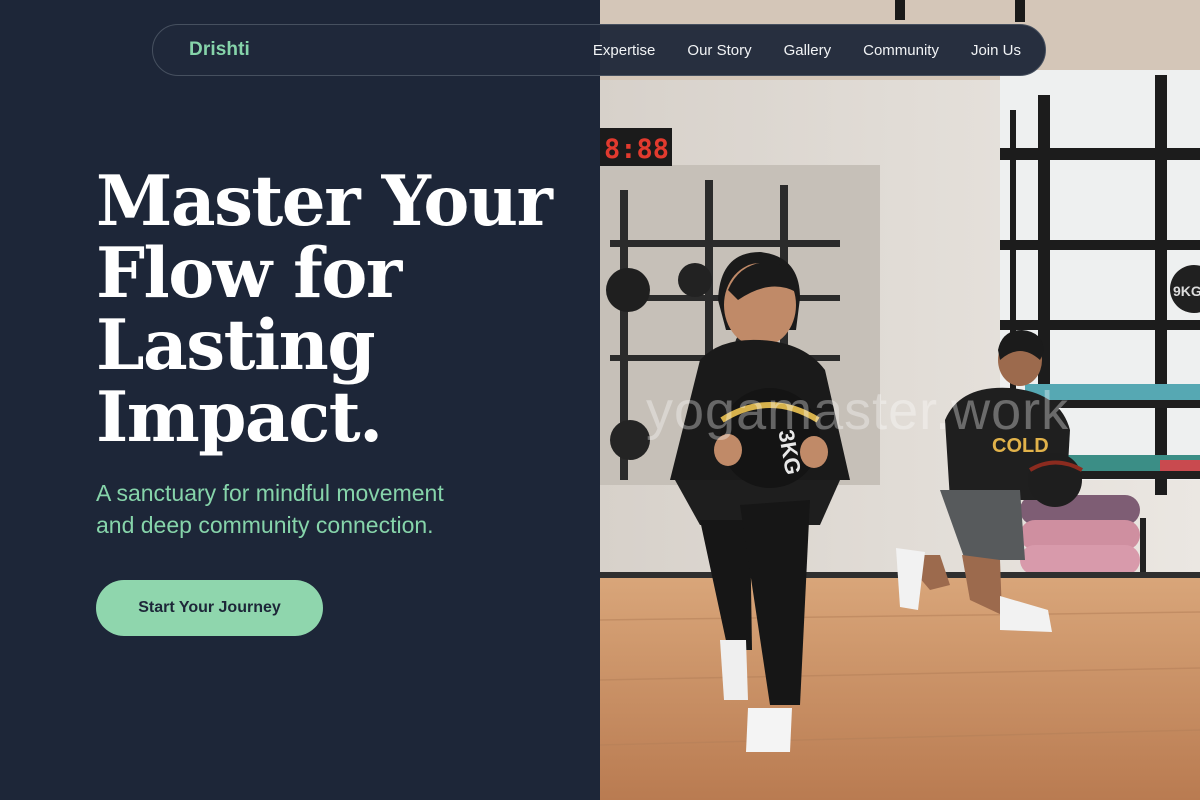  Describe the element at coordinates (265, 525) in the screenshot. I see `subheadline-line: and deep community connection.` at that location.